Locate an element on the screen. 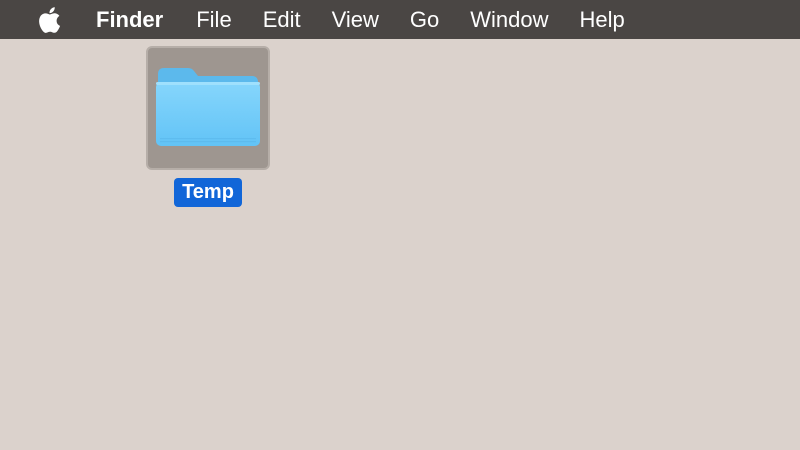  folder-icon is located at coordinates (208, 108).